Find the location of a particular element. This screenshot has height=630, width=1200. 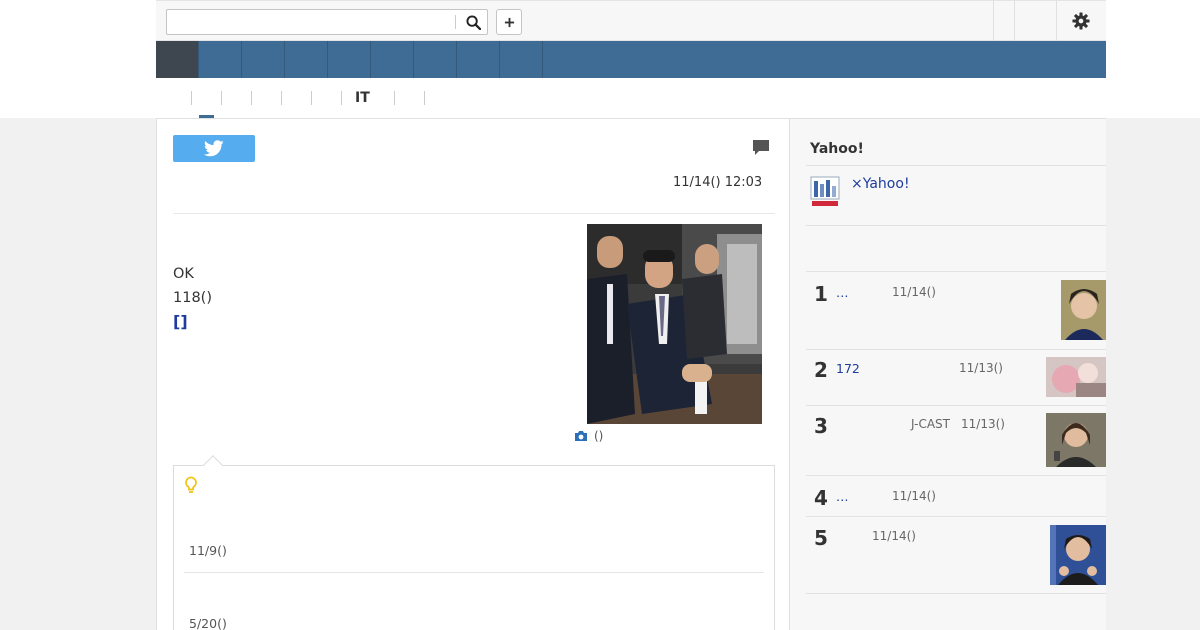

promo-link: ×Yahoo! is located at coordinates (880, 184).